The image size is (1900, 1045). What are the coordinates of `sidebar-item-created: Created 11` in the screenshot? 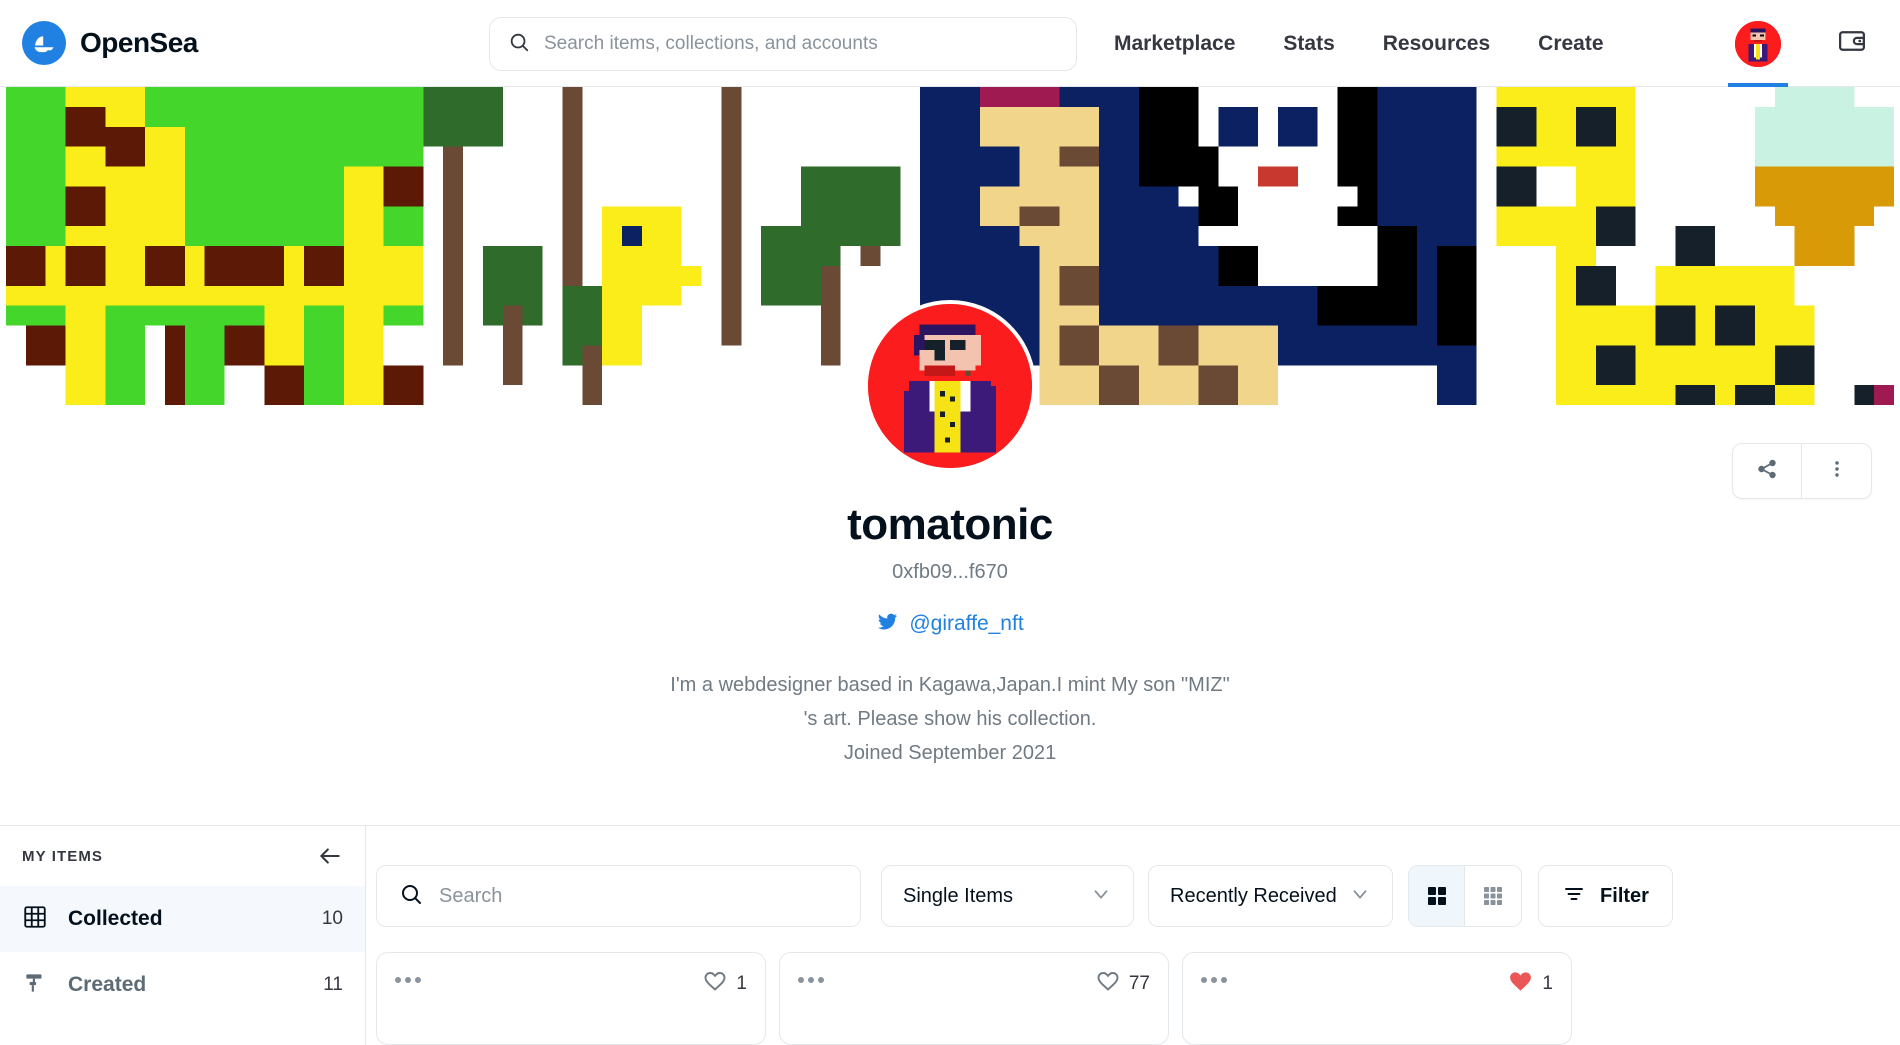 It's located at (182, 985).